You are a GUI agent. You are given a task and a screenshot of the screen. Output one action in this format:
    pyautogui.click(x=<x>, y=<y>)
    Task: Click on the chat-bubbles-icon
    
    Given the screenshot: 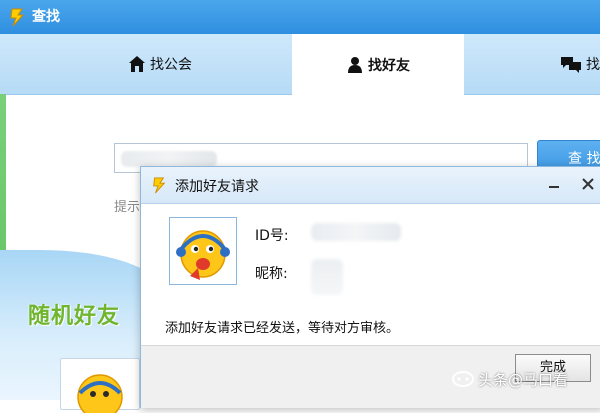 What is the action you would take?
    pyautogui.click(x=571, y=65)
    